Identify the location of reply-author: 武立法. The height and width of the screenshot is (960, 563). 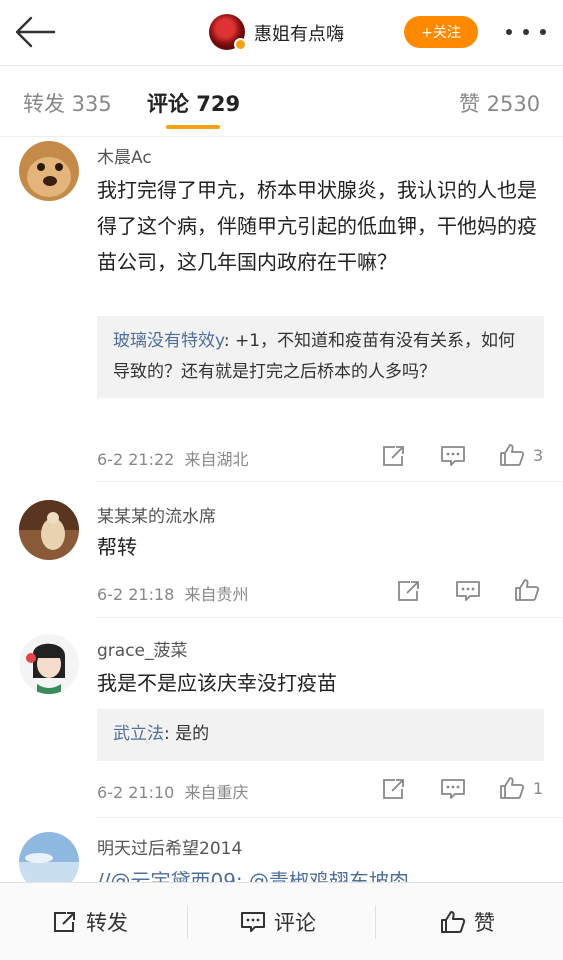
(138, 734).